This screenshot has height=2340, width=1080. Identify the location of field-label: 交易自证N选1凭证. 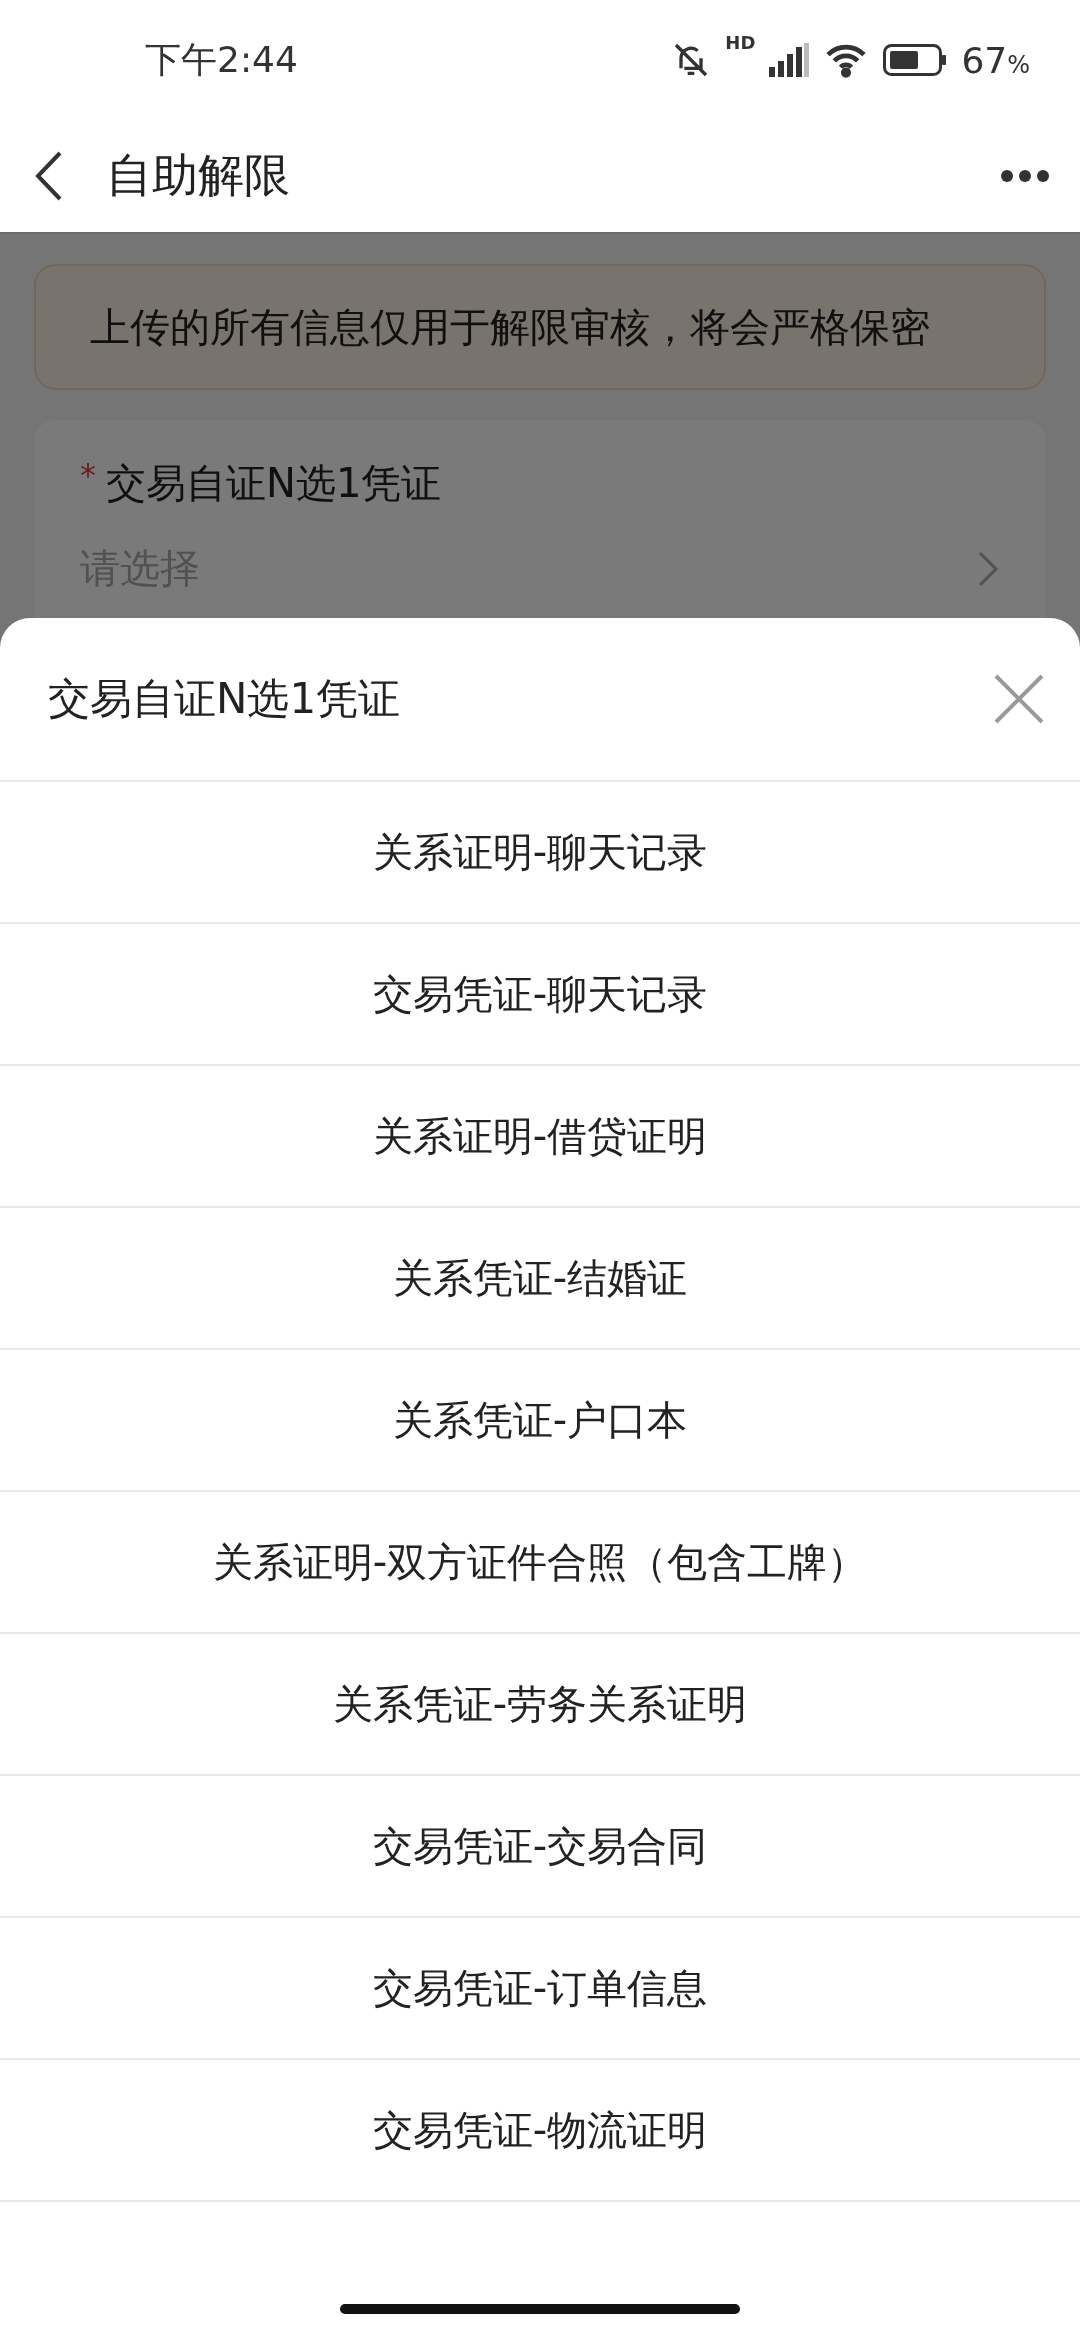
(274, 483).